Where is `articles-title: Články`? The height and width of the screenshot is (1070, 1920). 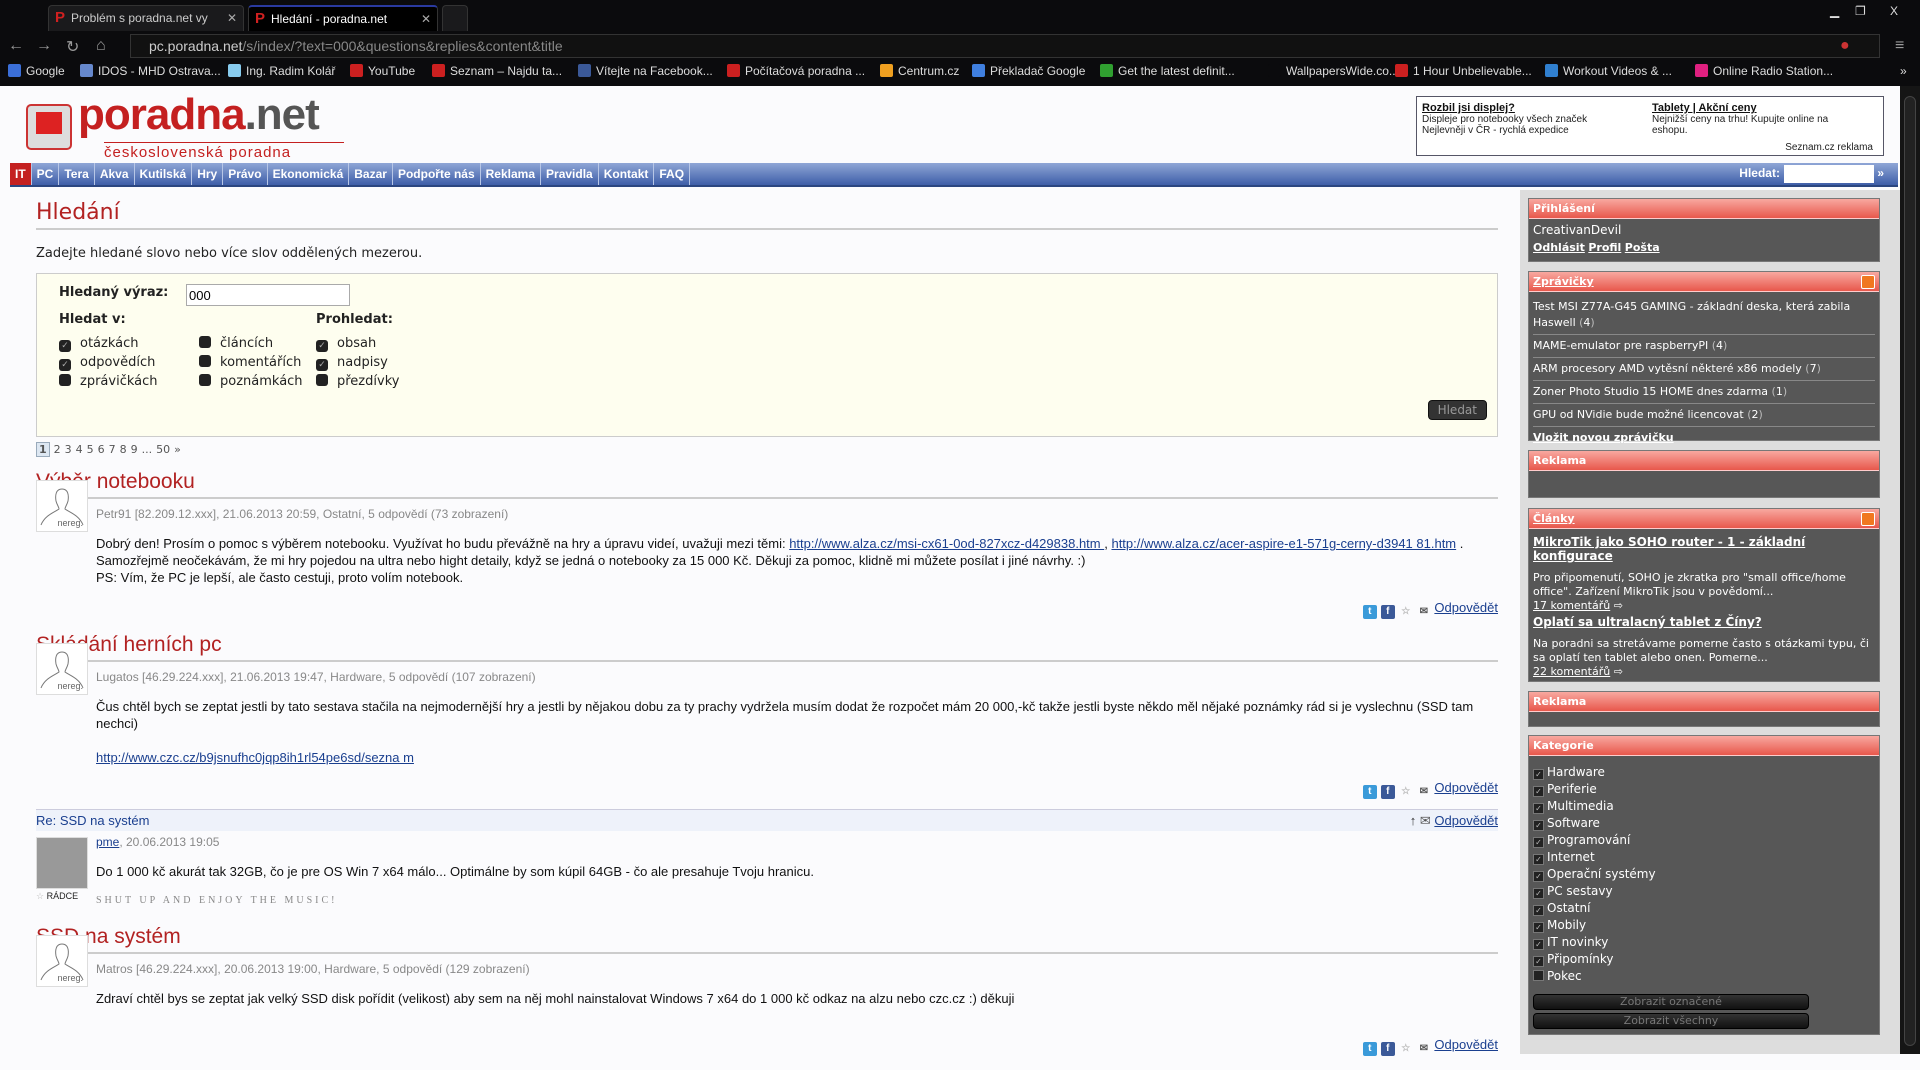
articles-title: Články is located at coordinates (1704, 519).